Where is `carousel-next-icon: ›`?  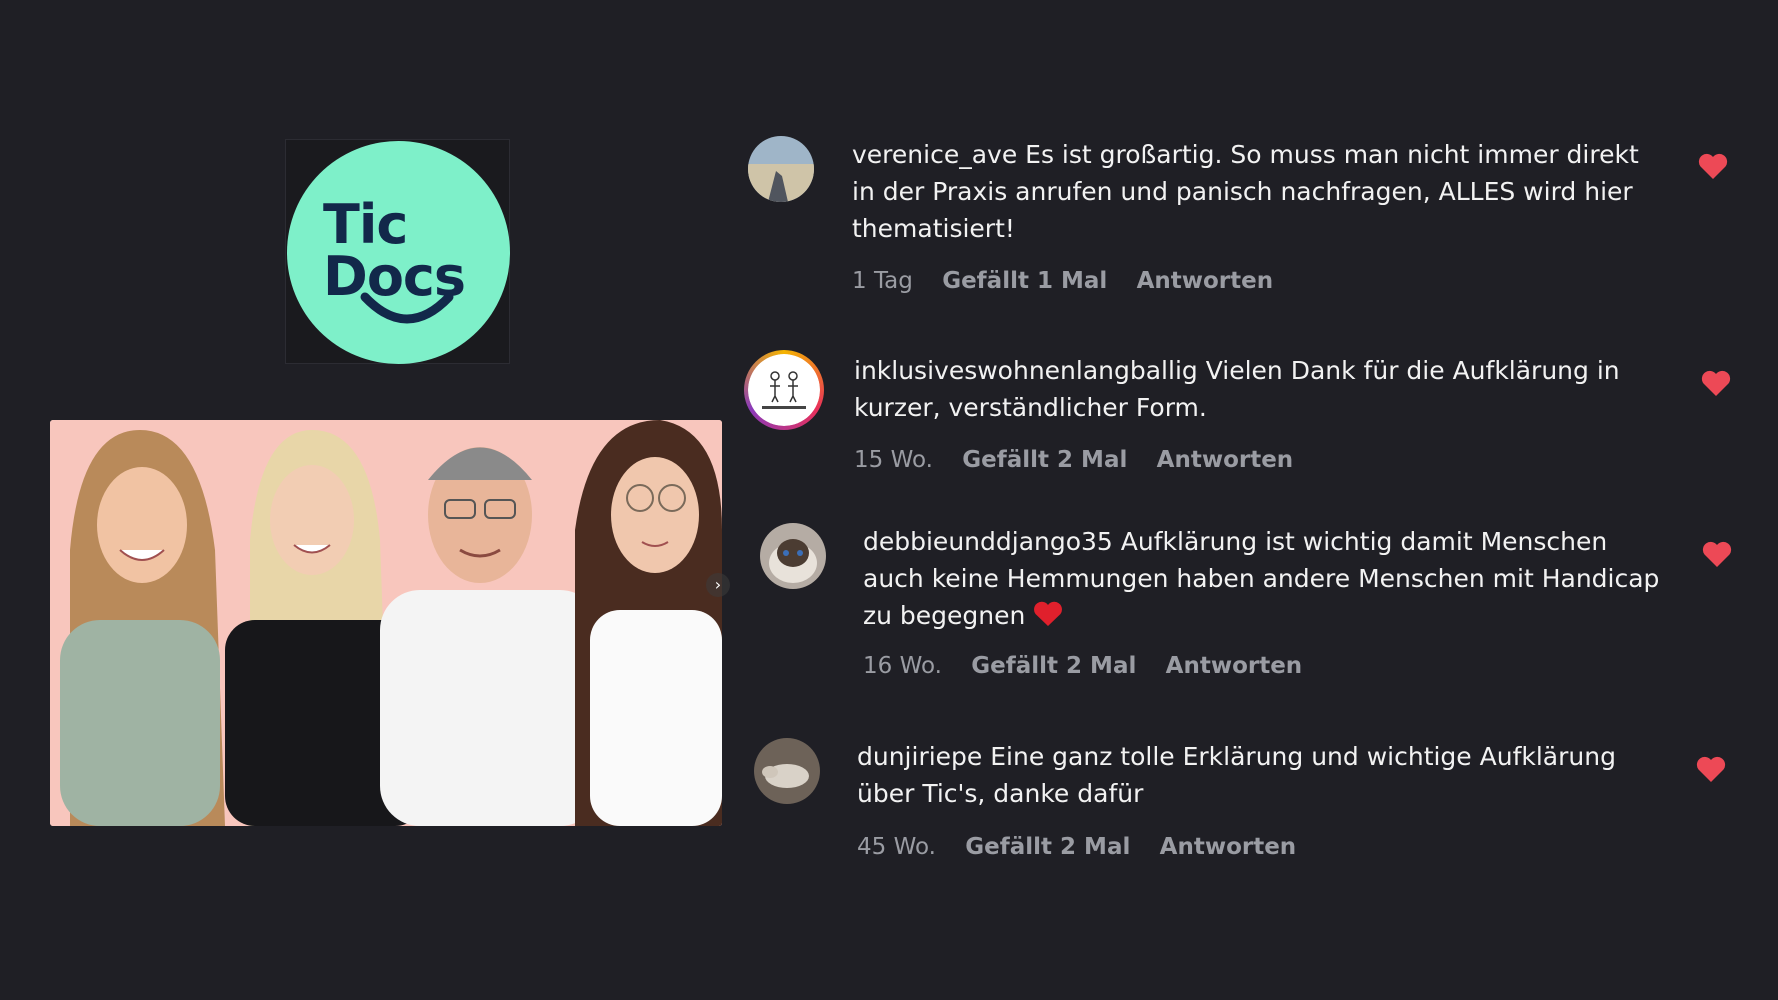 carousel-next-icon: › is located at coordinates (718, 585).